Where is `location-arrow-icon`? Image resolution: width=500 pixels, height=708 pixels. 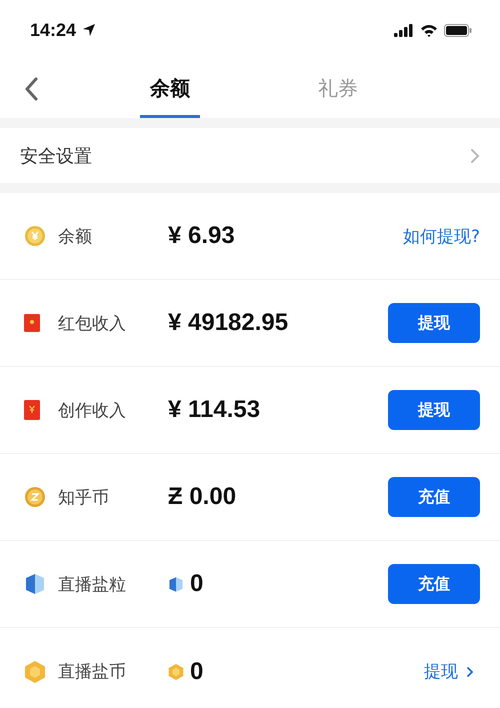 location-arrow-icon is located at coordinates (89, 30).